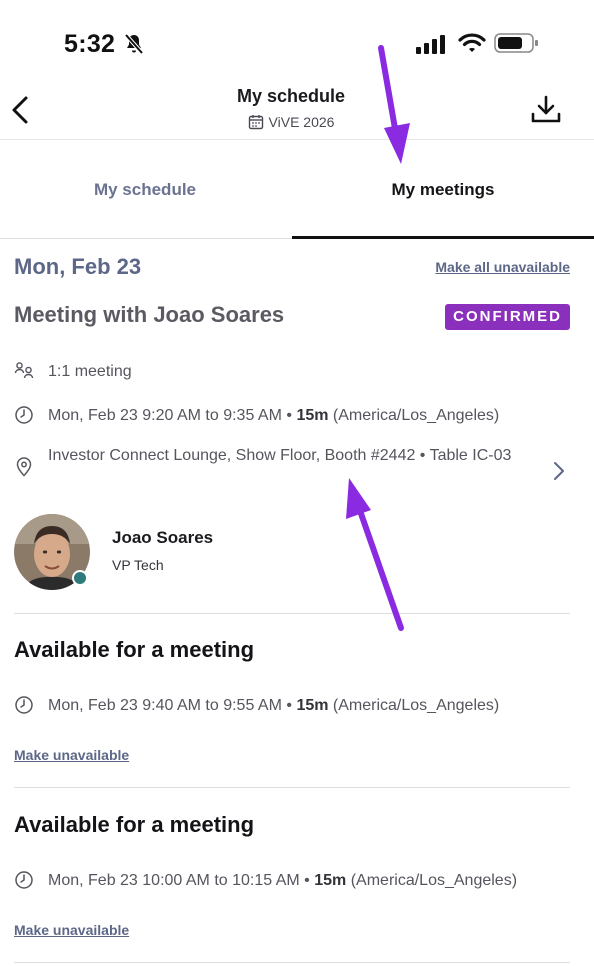 This screenshot has height=966, width=594. What do you see at coordinates (24, 467) in the screenshot?
I see `location-pin-icon` at bounding box center [24, 467].